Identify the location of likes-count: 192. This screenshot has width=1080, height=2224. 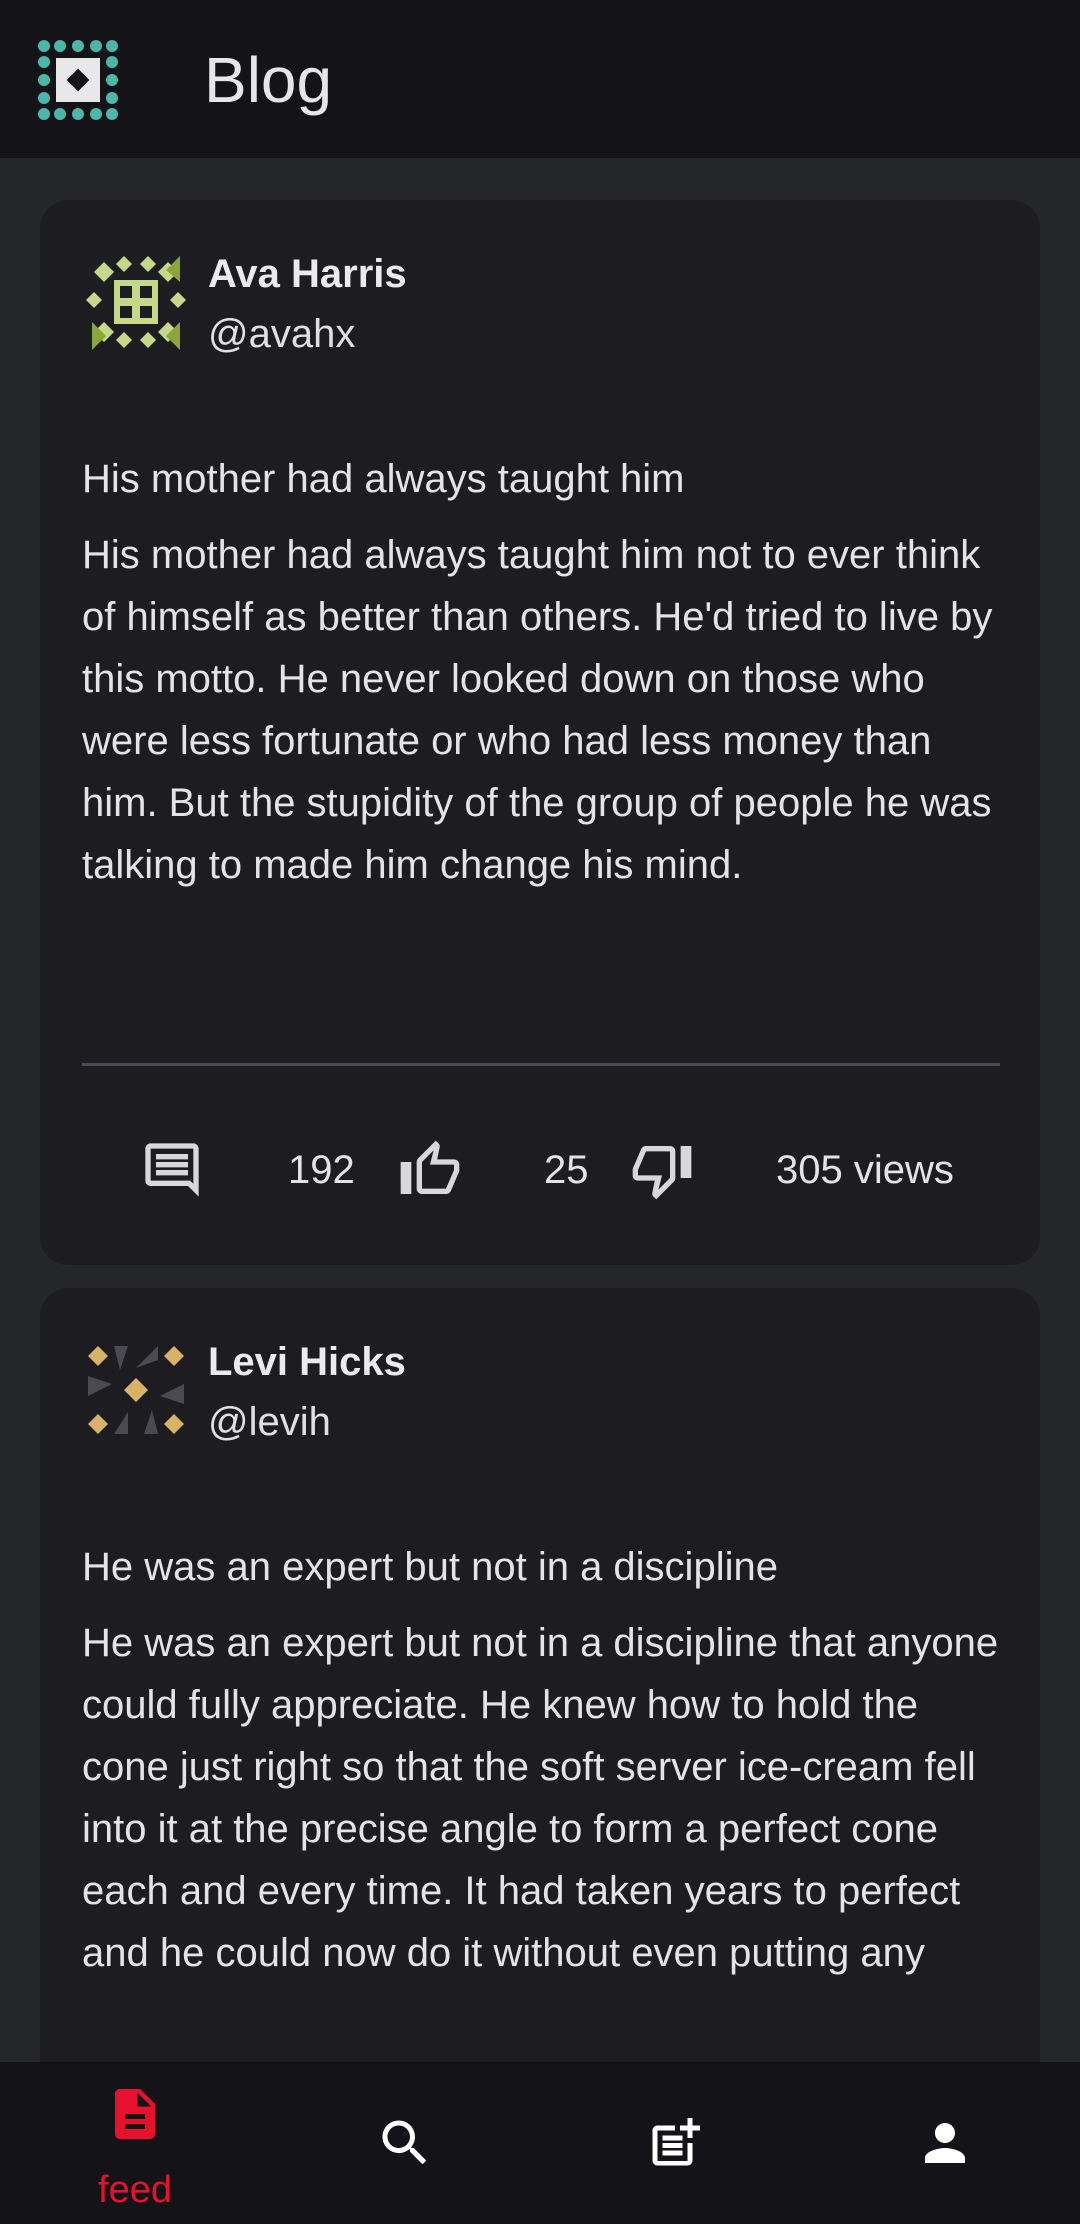
(321, 1170).